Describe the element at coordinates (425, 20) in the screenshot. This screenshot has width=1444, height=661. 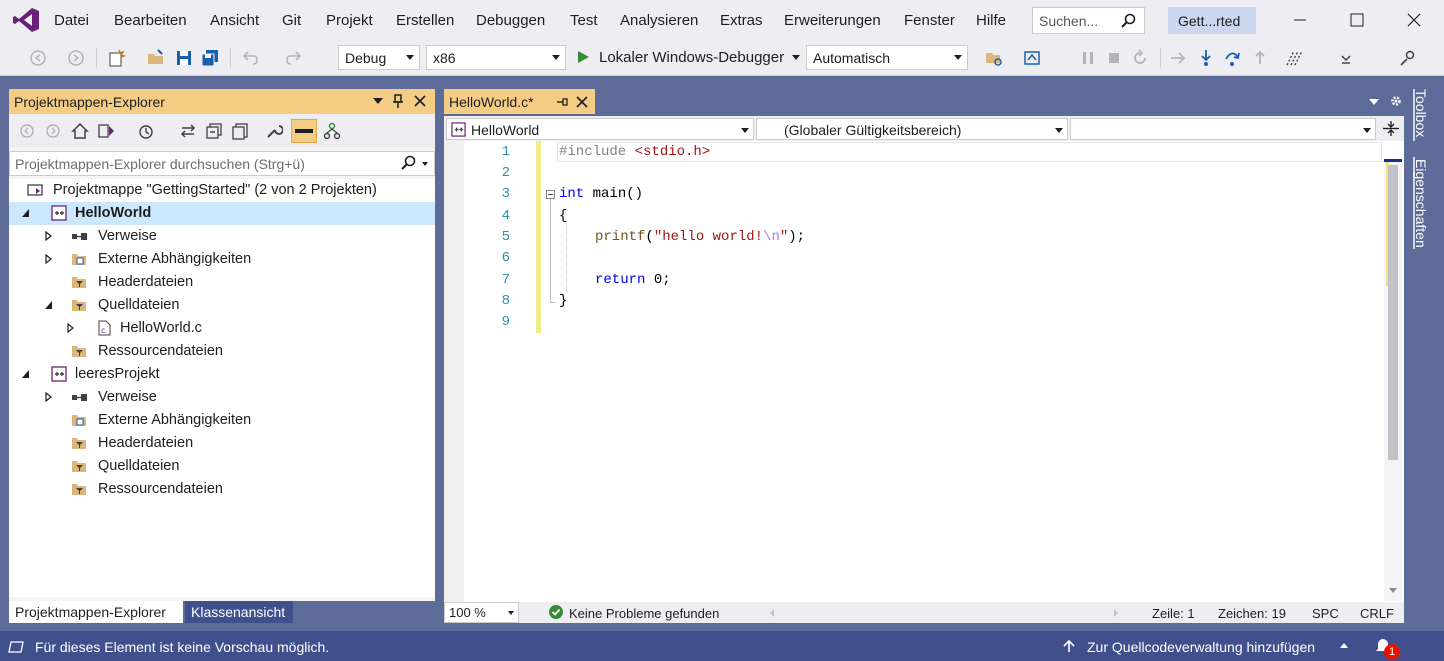
I see `menu-erstellen: Erstellen` at that location.